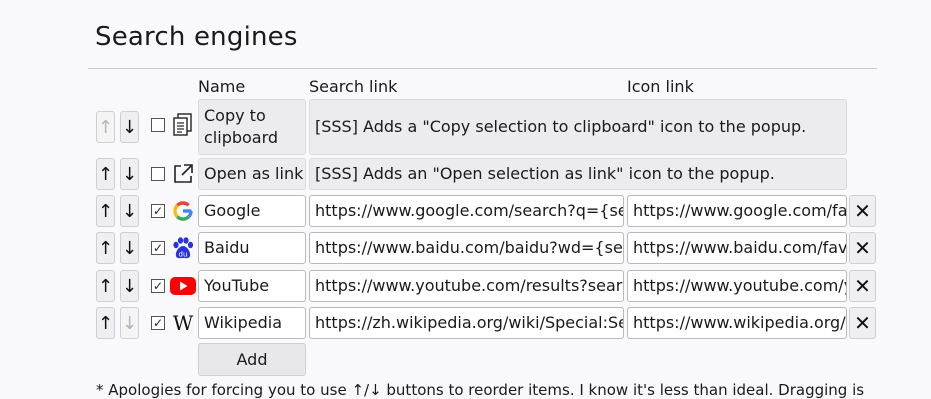 This screenshot has height=399, width=931. I want to click on icon-link-input: https://www.baidu.com/fav, so click(737, 248).